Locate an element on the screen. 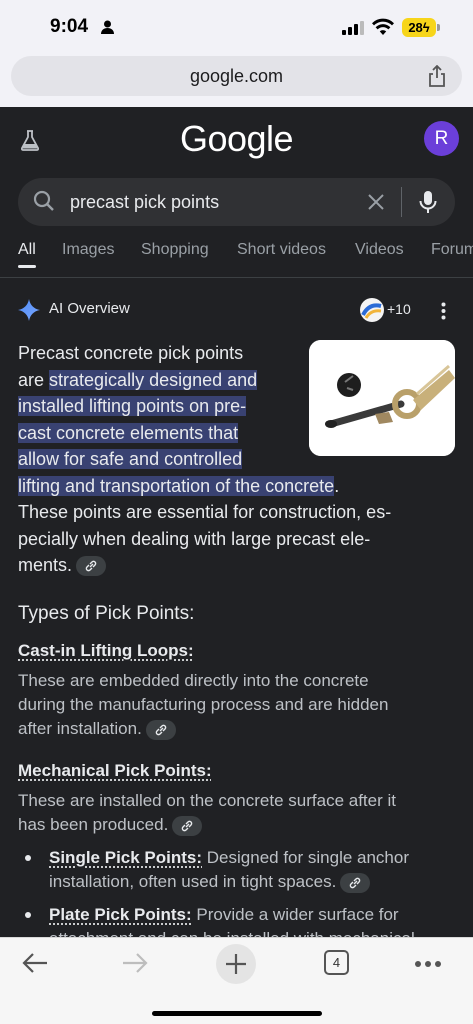 The image size is (473, 1024). bullet-term: Plate Pick Points: is located at coordinates (120, 914).